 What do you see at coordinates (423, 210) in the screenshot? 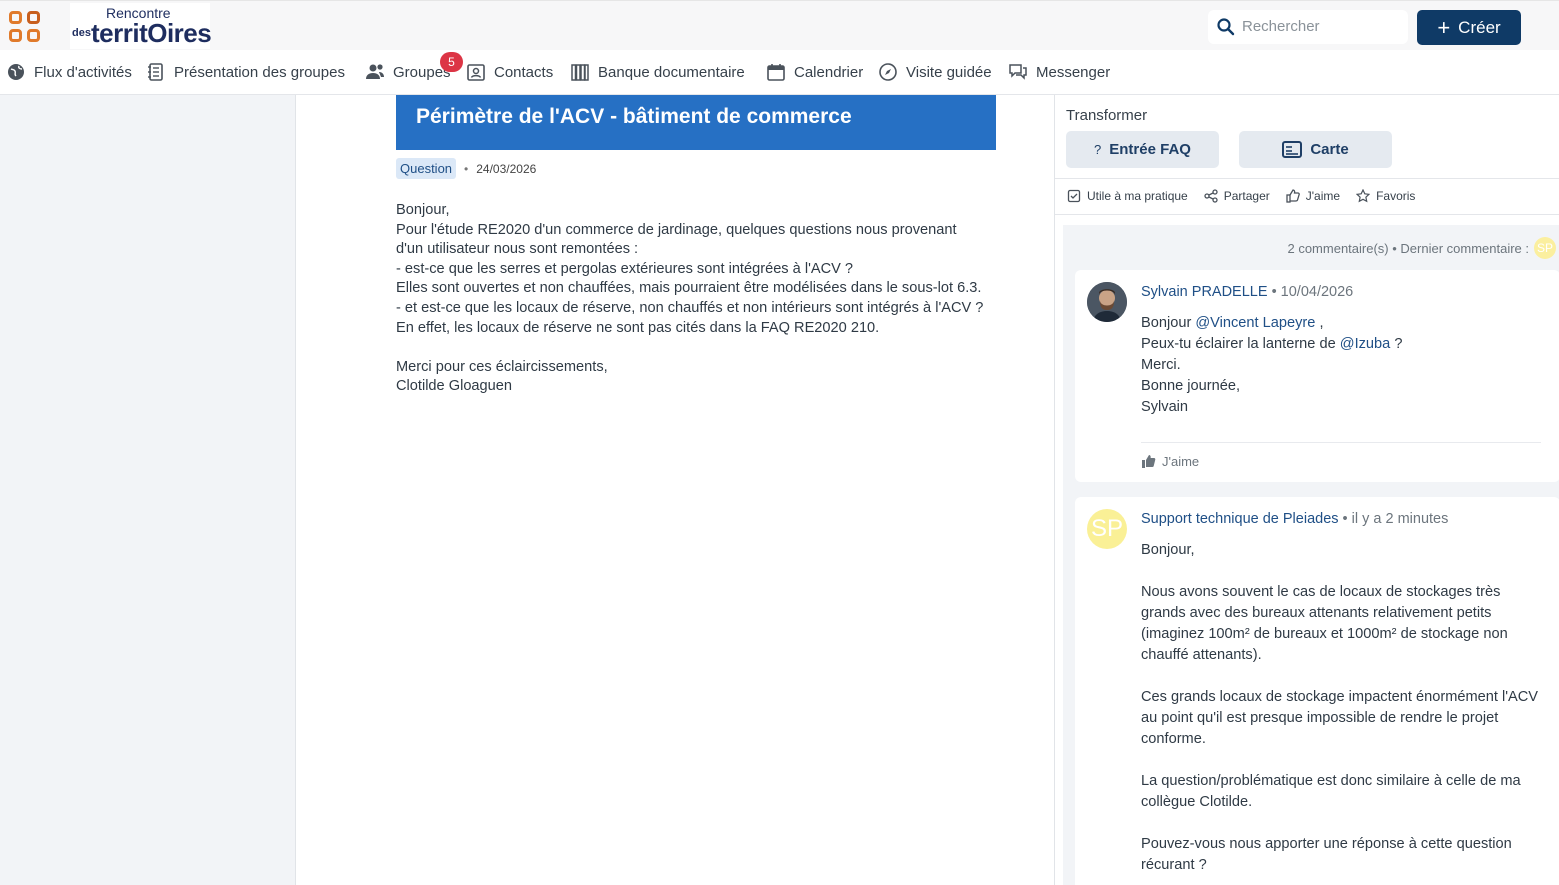
I see `post-body-line: Bonjour,` at bounding box center [423, 210].